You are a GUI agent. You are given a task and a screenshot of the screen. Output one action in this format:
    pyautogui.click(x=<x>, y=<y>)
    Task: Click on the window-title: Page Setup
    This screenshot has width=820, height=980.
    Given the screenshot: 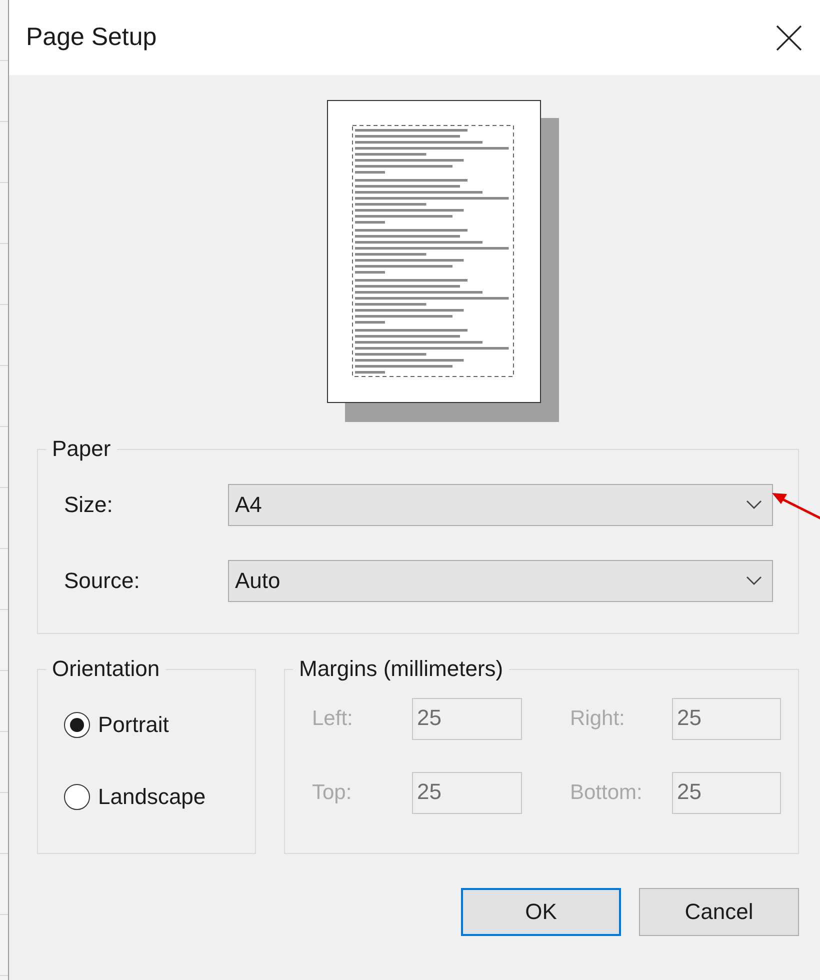 What is the action you would take?
    pyautogui.click(x=91, y=37)
    